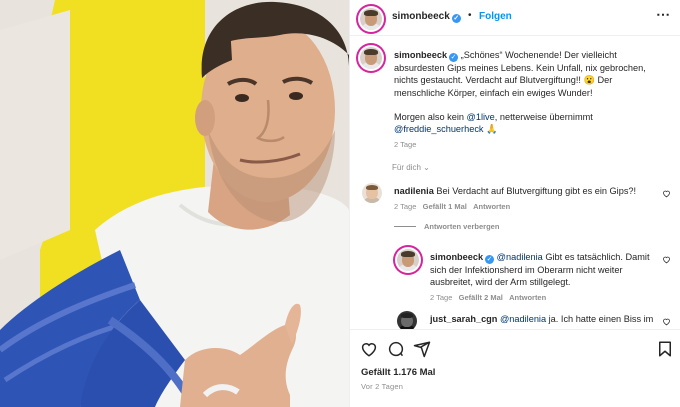  What do you see at coordinates (396, 349) in the screenshot?
I see `comment-bubble-icon` at bounding box center [396, 349].